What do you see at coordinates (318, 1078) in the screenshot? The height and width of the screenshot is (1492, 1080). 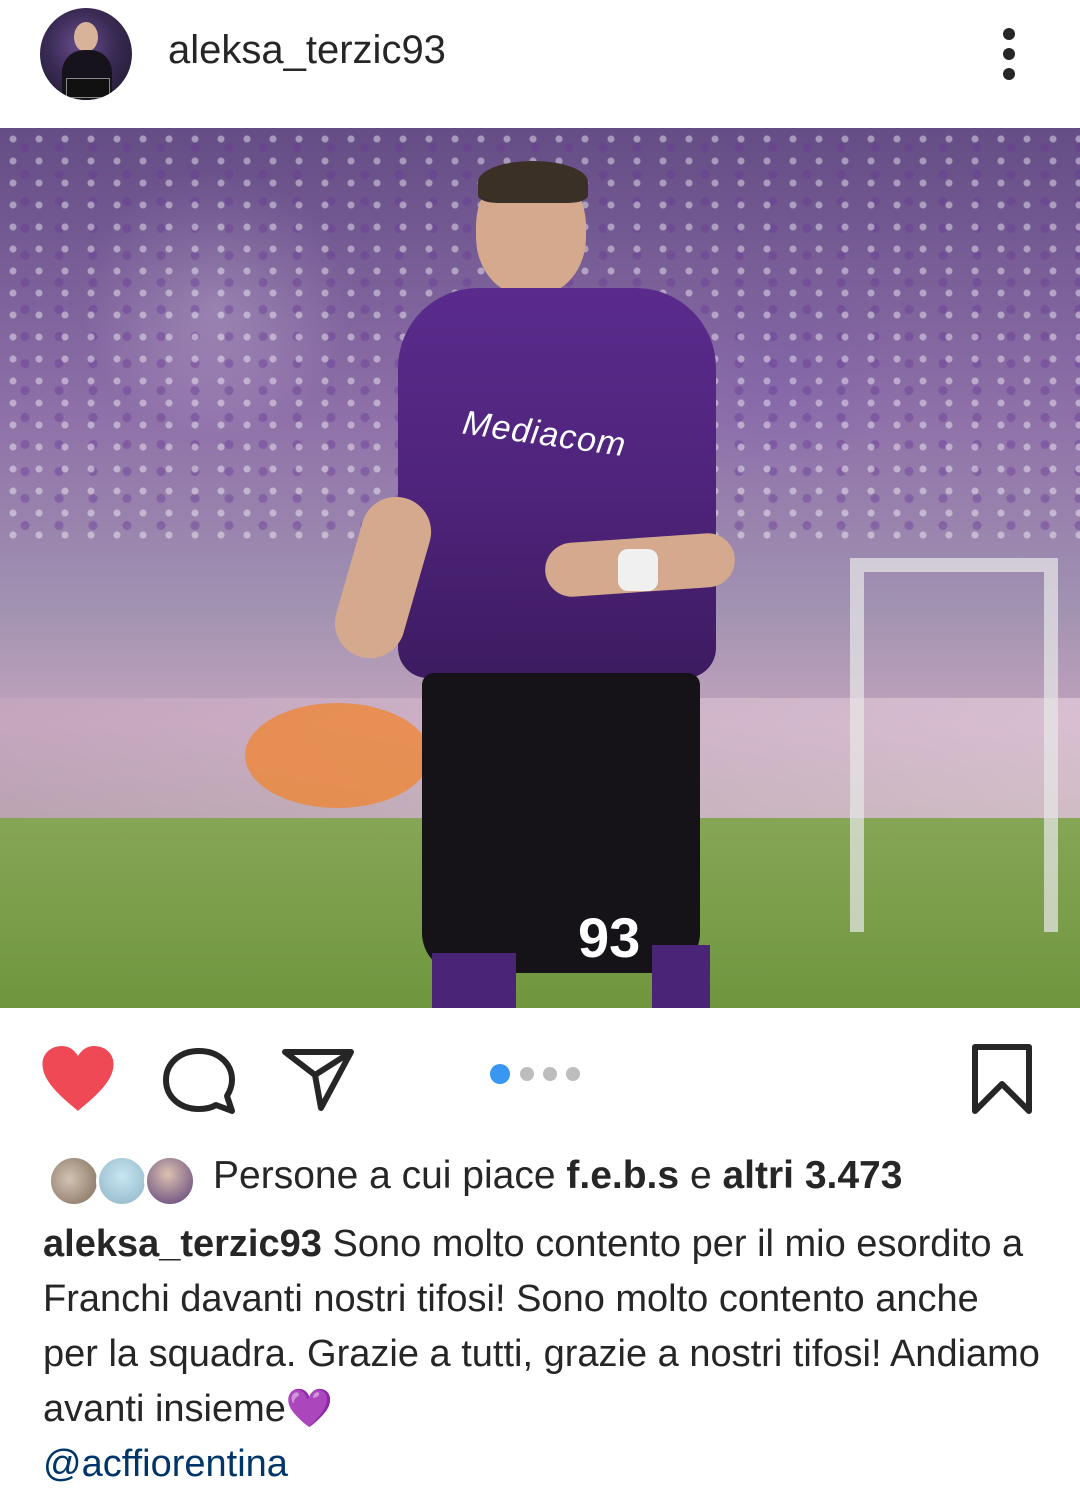 I see `share-icon` at bounding box center [318, 1078].